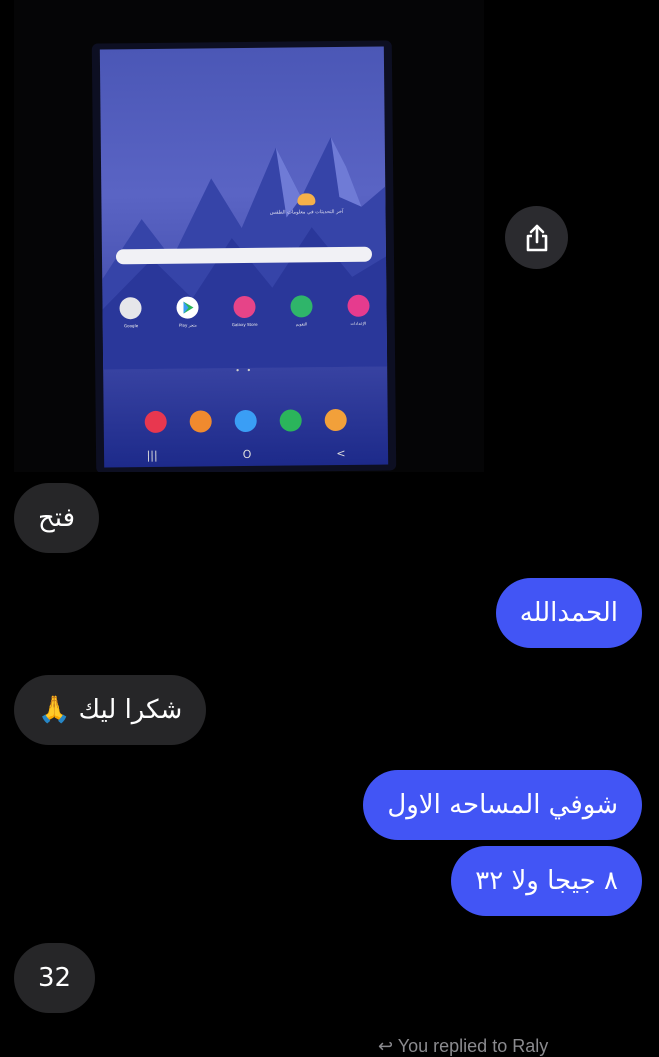 This screenshot has width=659, height=1057. I want to click on message-text: الحمدالله, so click(568, 613).